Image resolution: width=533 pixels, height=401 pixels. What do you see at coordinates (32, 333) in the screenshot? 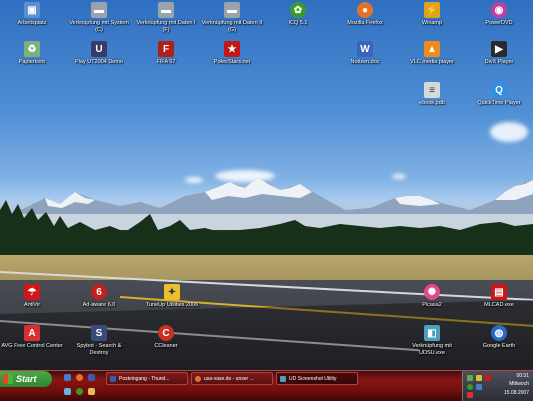
I see `avg-icon: A` at bounding box center [32, 333].